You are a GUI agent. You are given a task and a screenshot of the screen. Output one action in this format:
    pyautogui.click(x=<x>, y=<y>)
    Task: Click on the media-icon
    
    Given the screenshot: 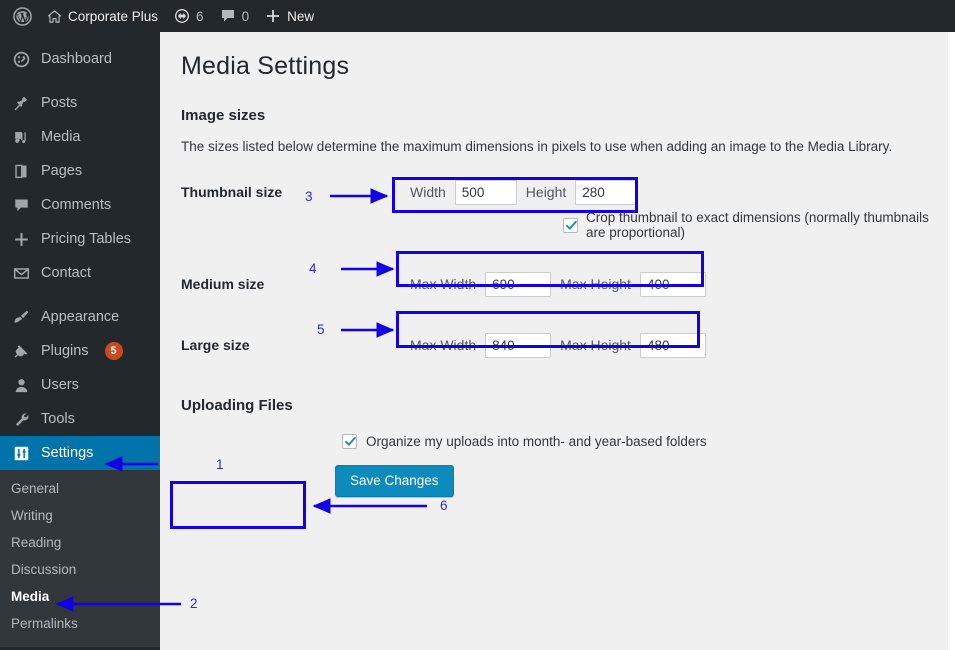 What is the action you would take?
    pyautogui.click(x=21, y=137)
    